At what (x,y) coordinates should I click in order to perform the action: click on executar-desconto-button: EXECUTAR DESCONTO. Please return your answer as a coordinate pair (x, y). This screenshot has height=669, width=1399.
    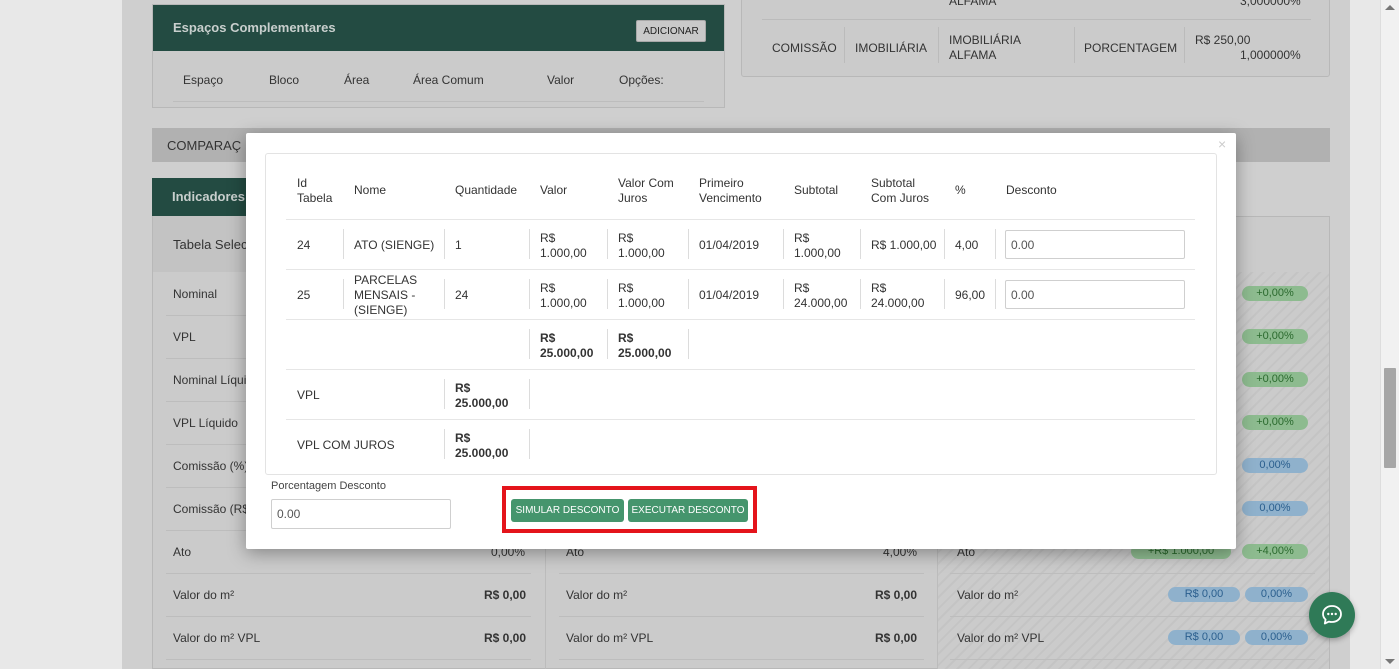
    Looking at the image, I should click on (688, 510).